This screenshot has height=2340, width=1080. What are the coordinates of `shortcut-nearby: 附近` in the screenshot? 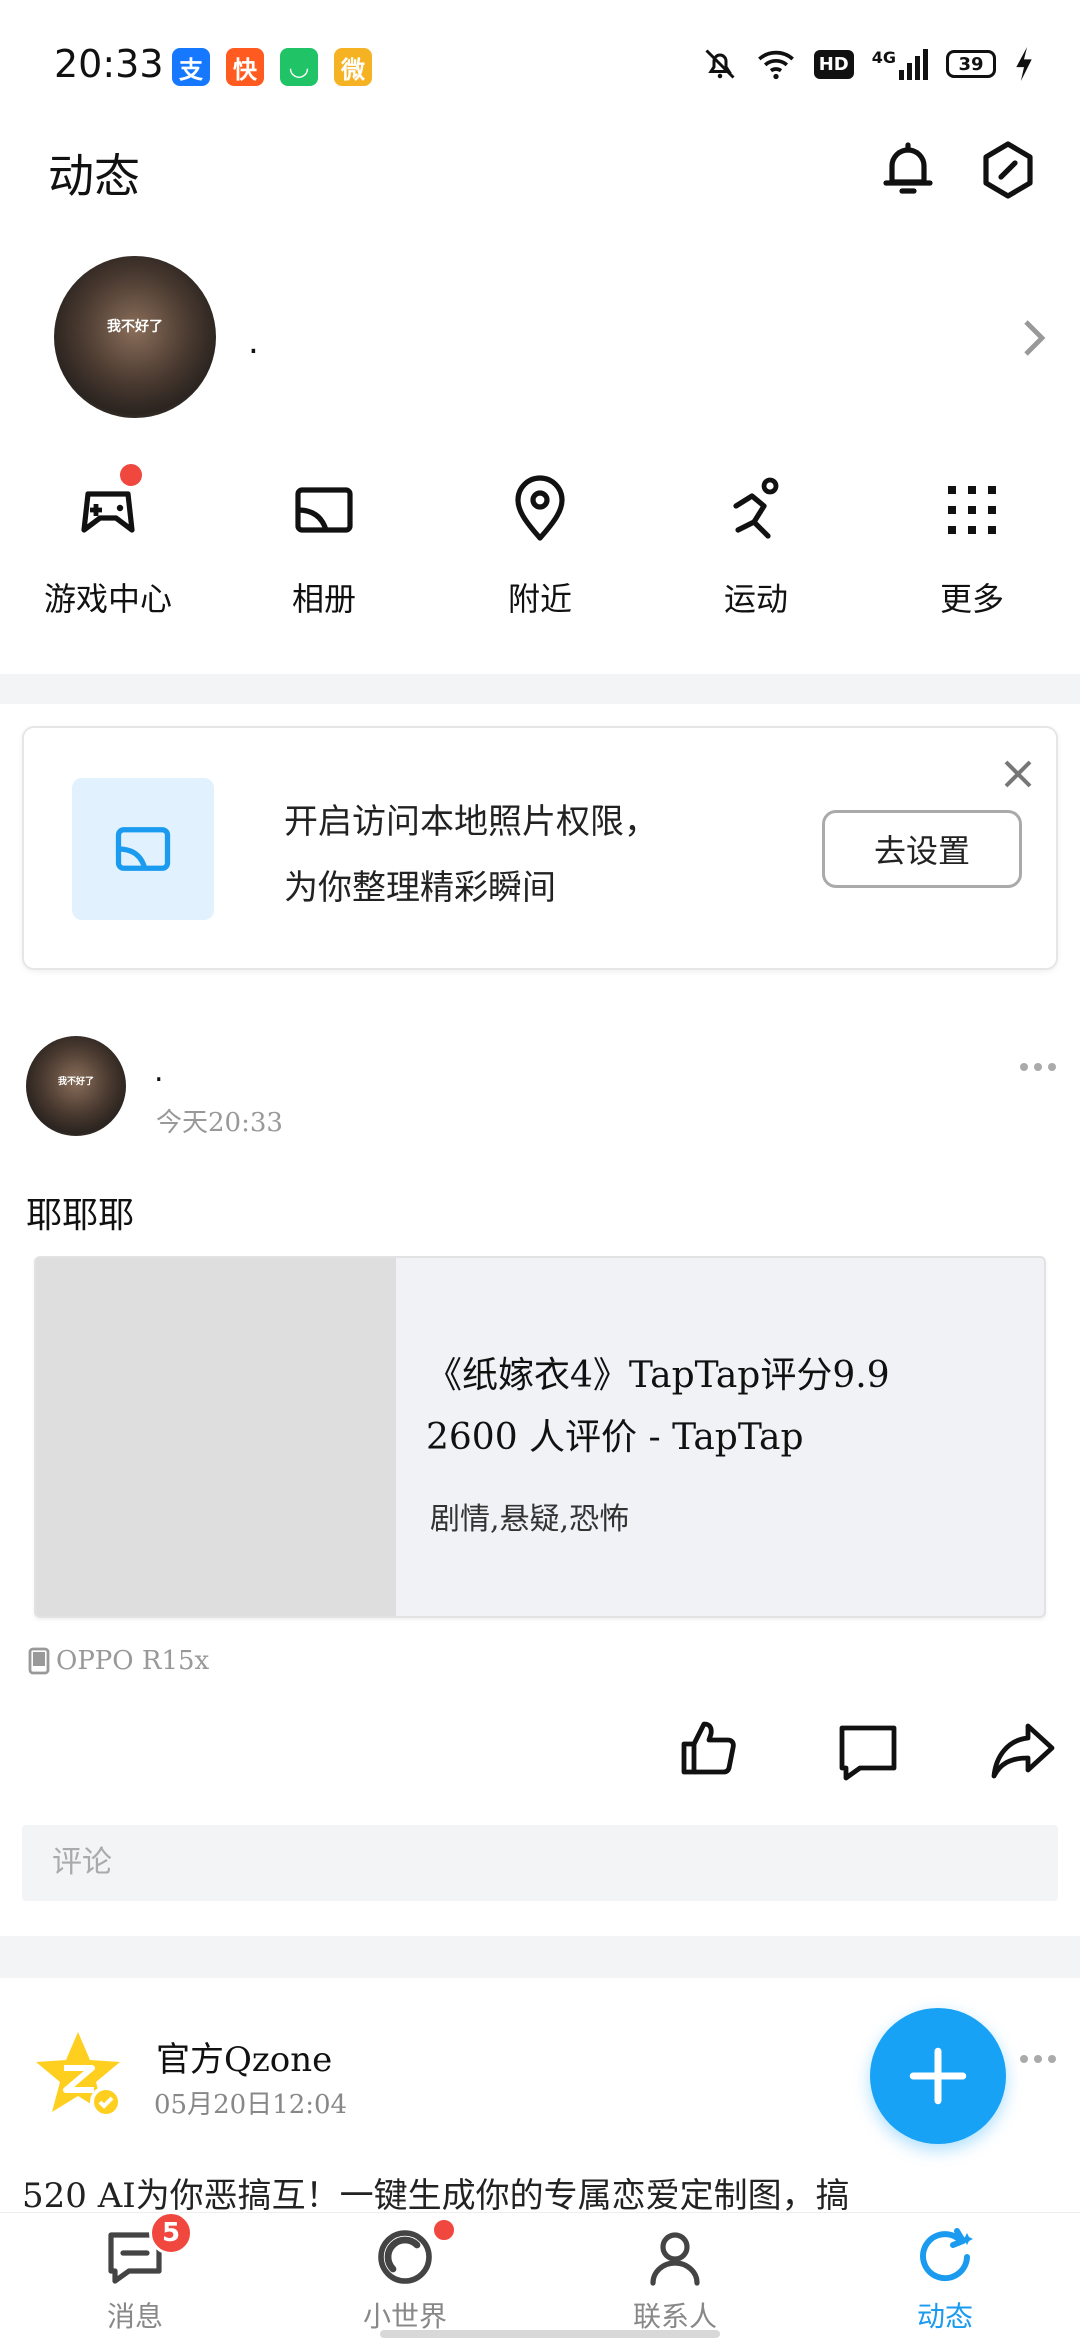 It's located at (540, 545).